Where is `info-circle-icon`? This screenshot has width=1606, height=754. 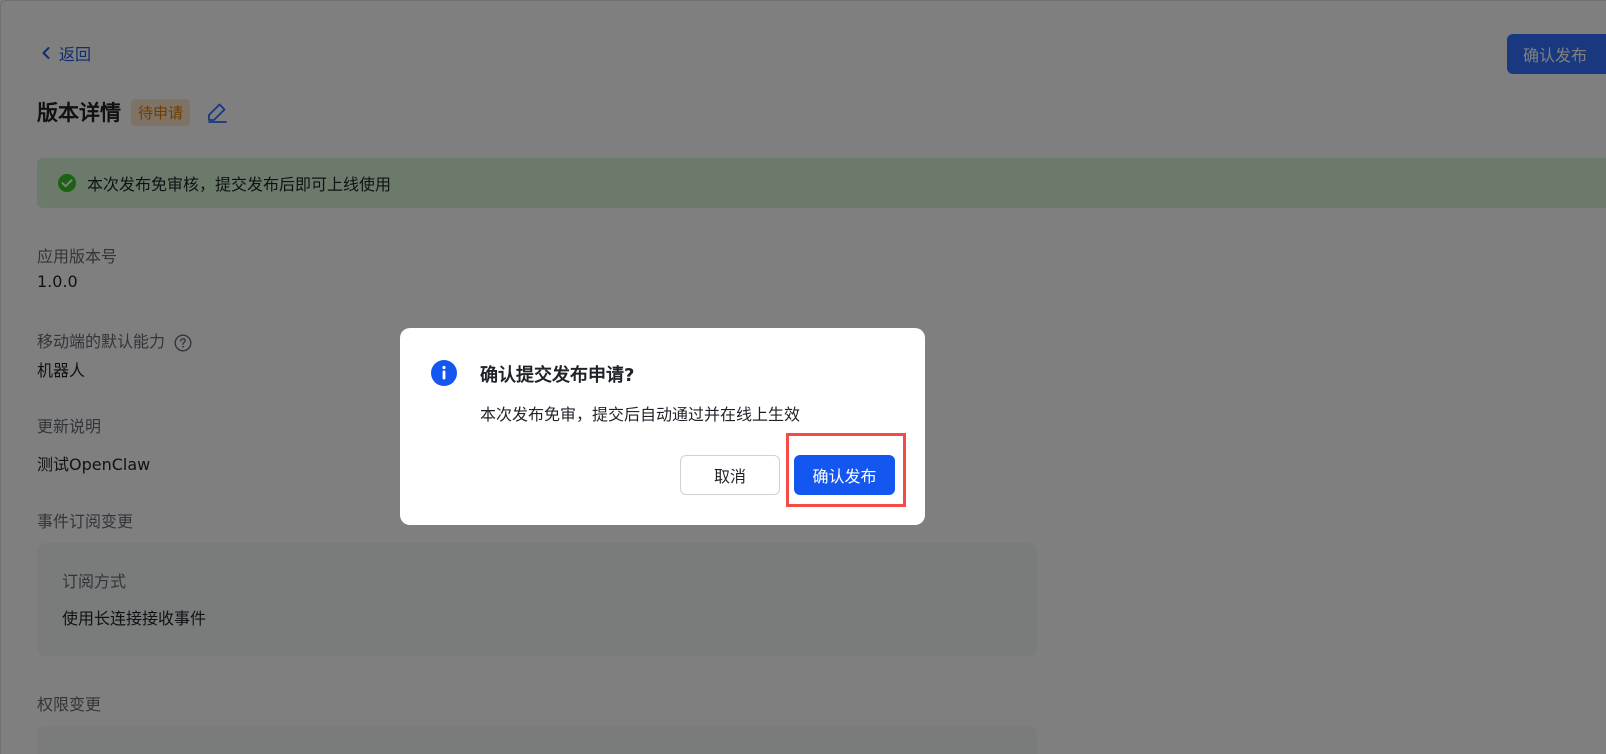 info-circle-icon is located at coordinates (444, 373).